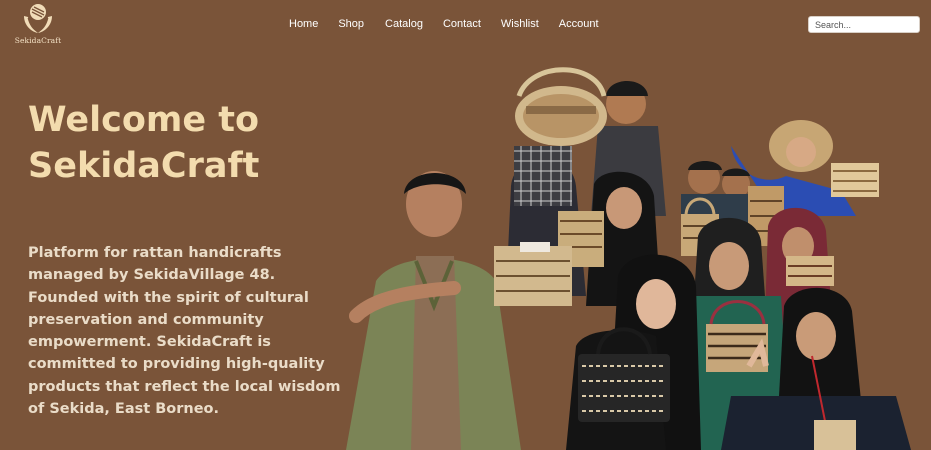  I want to click on nav-catalog: Catalog, so click(404, 24).